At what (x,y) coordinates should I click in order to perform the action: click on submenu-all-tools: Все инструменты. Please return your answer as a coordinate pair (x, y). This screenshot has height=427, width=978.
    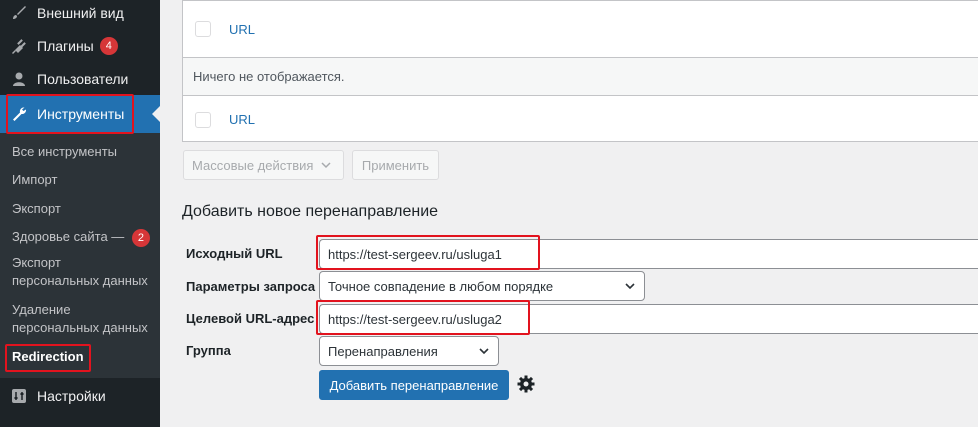
    Looking at the image, I should click on (64, 152).